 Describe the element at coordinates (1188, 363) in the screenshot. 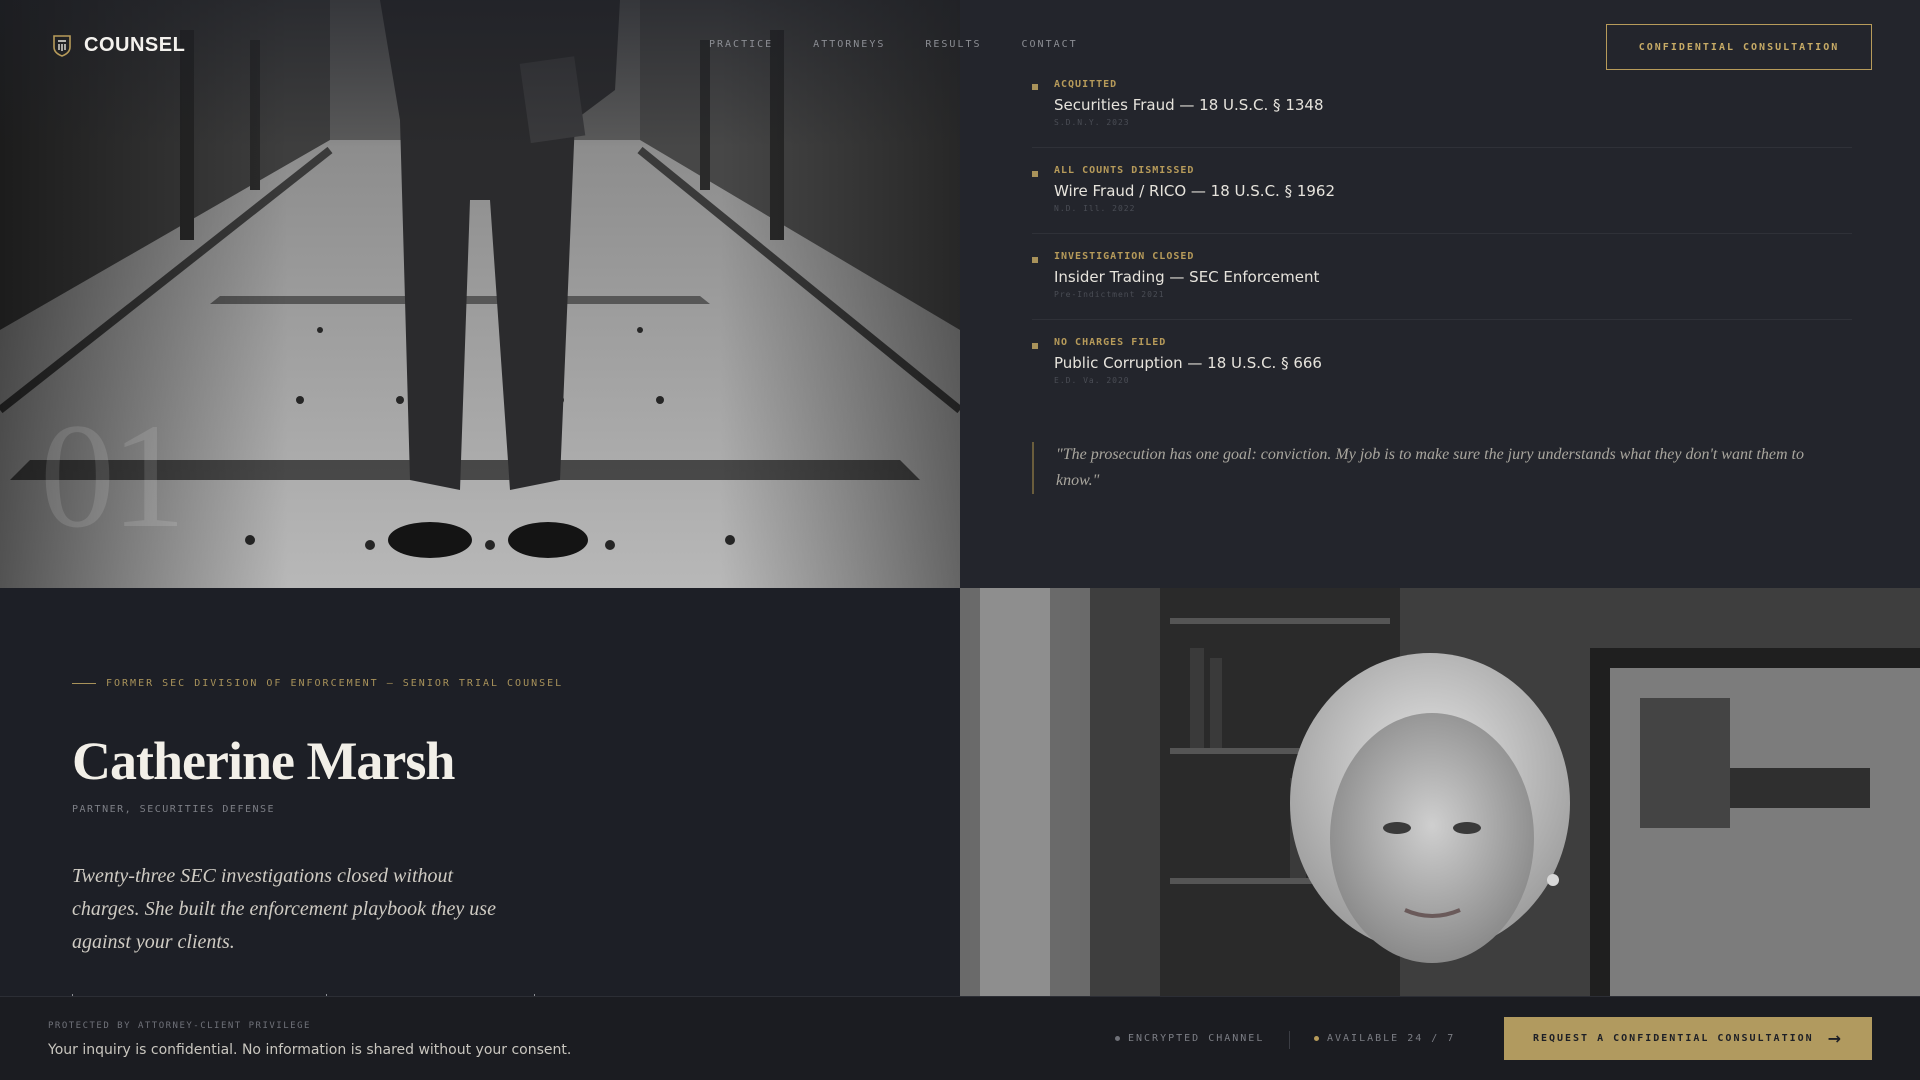

I see `case-title: Public Corruption — 18 U.S.C. § 666` at that location.